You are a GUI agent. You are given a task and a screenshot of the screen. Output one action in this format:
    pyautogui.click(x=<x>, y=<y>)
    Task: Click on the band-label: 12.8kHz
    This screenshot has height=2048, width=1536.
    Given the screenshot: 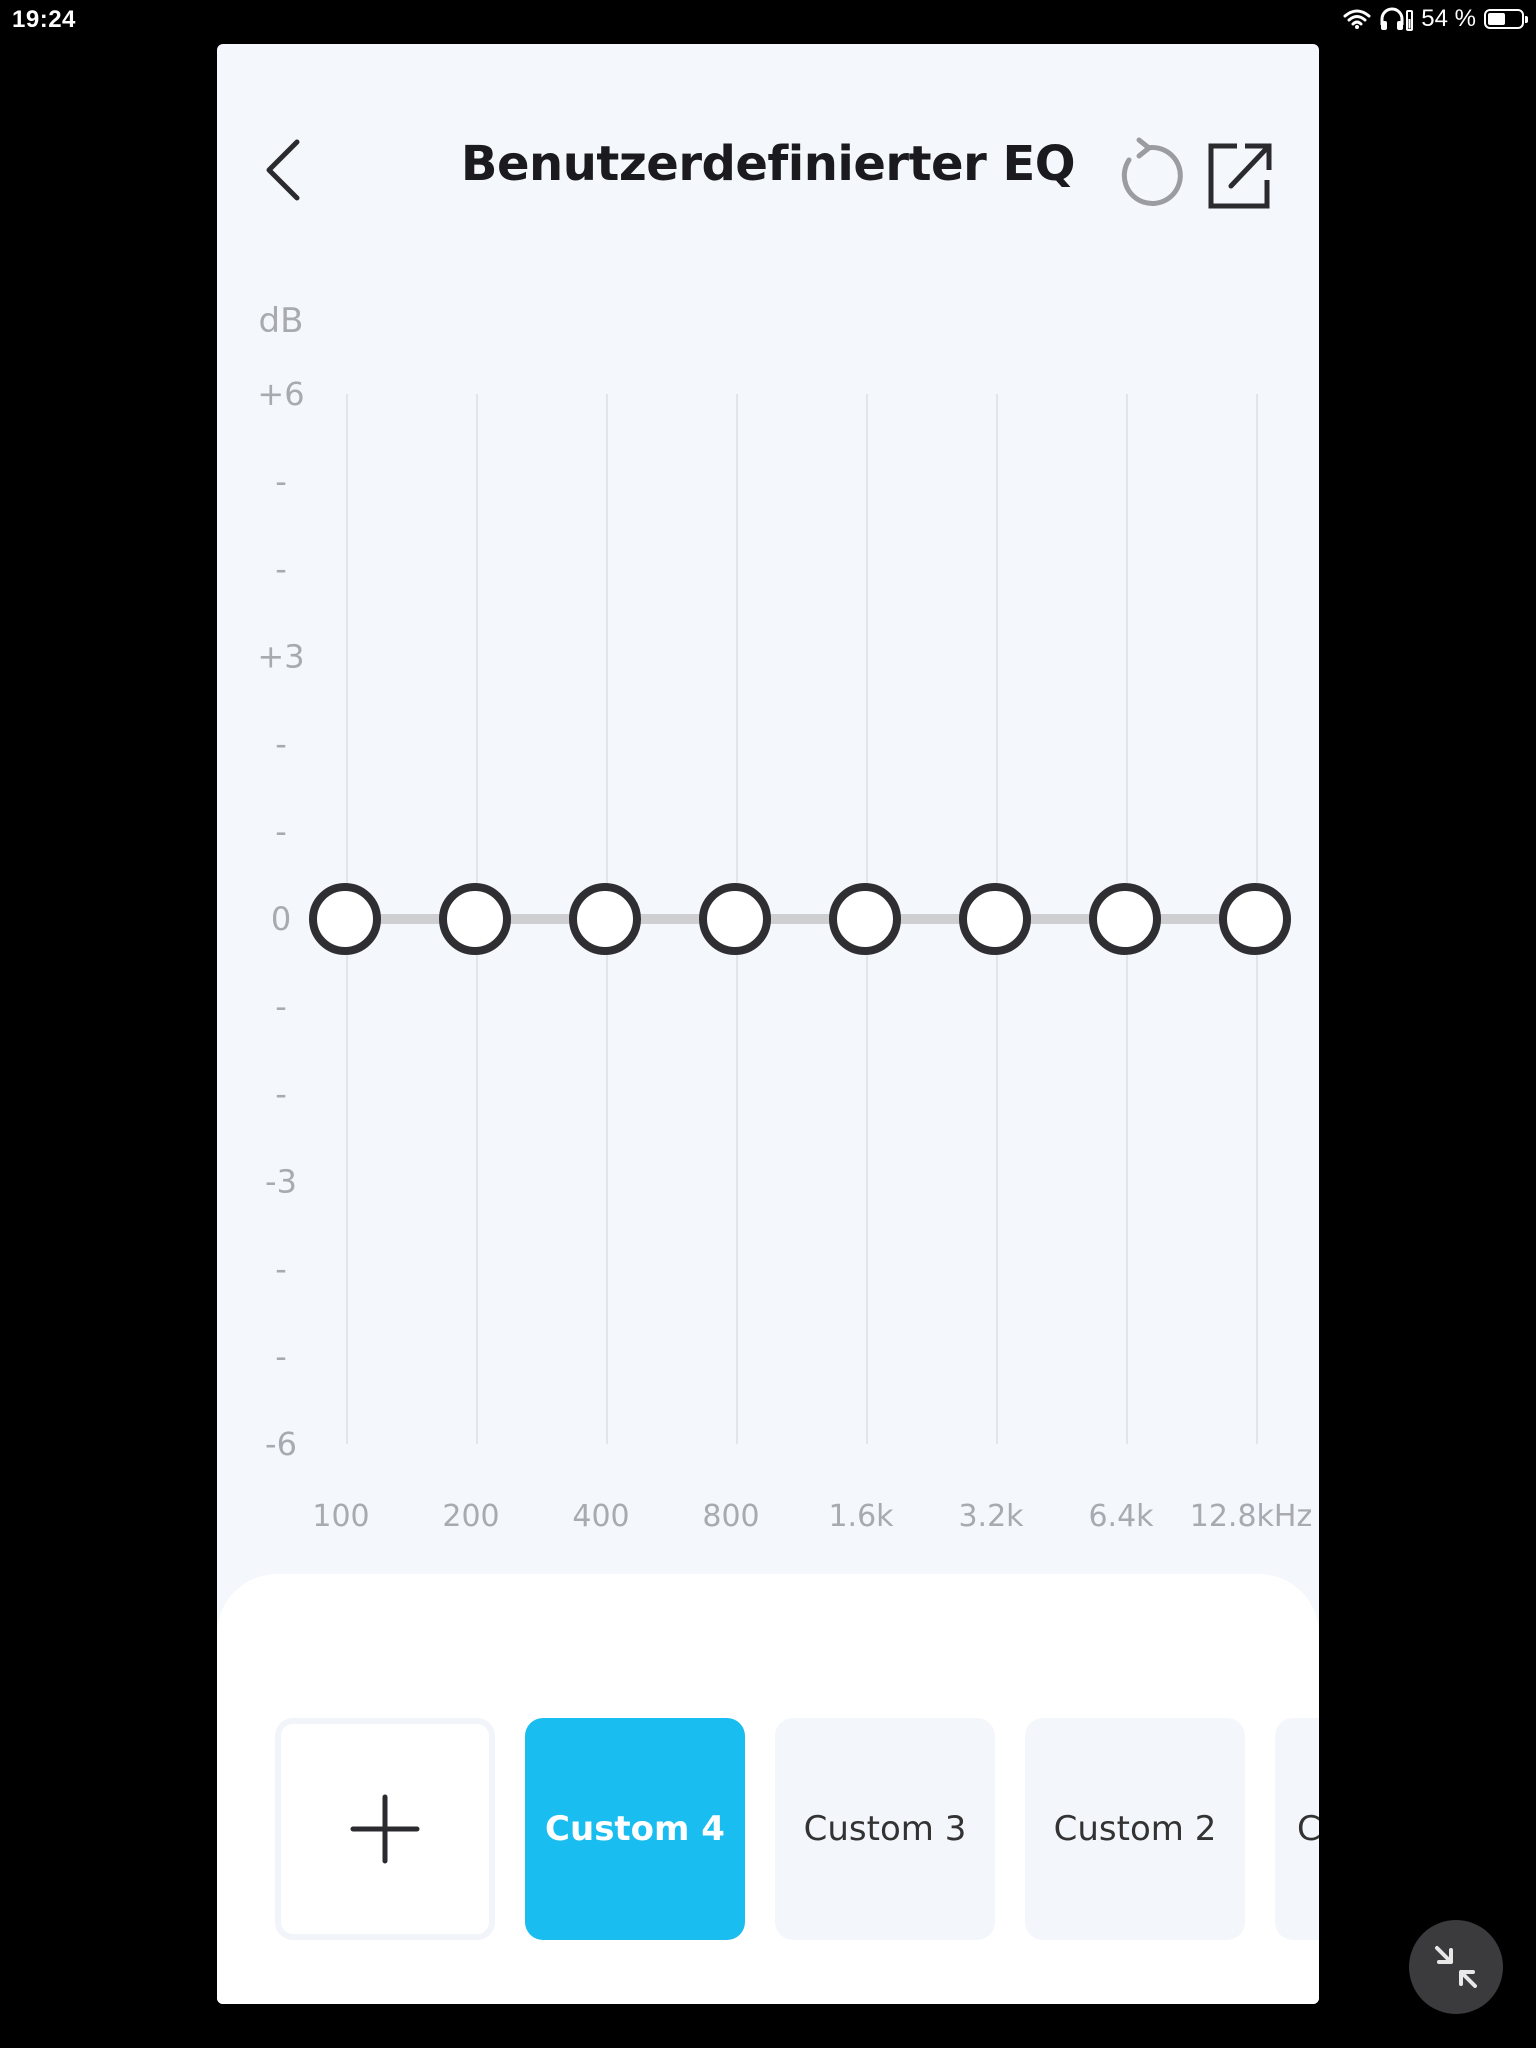 What is the action you would take?
    pyautogui.click(x=1251, y=1516)
    